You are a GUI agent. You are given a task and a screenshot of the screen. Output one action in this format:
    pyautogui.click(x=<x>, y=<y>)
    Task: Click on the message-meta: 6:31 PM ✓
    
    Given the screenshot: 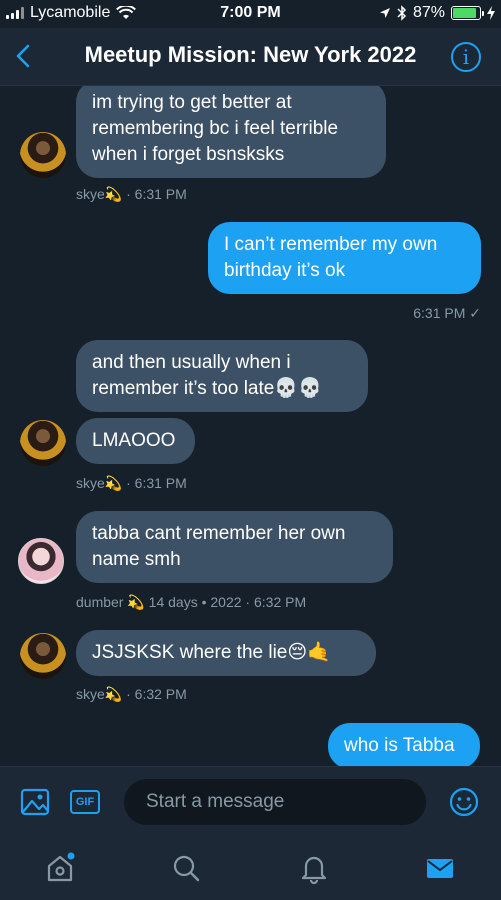 What is the action you would take?
    pyautogui.click(x=447, y=313)
    